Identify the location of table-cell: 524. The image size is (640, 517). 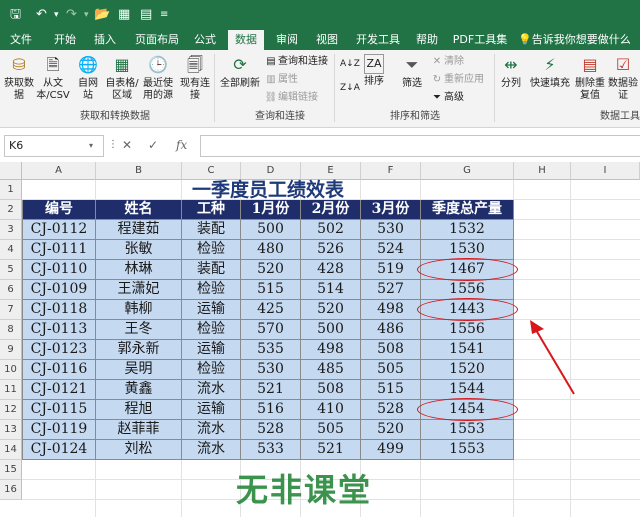
(391, 250).